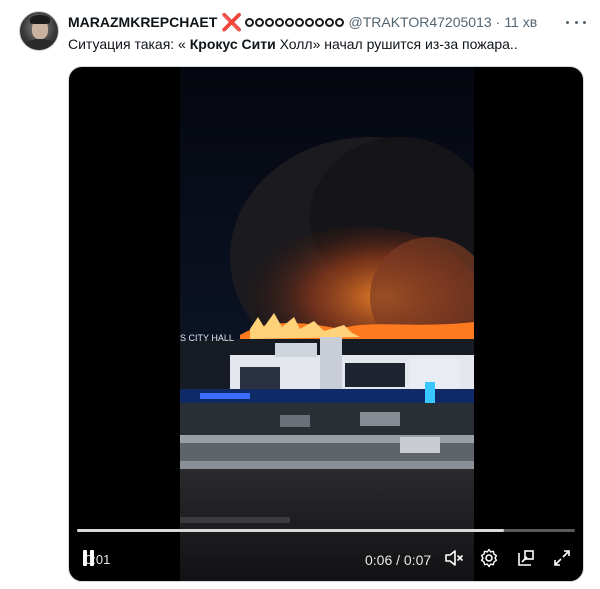  I want to click on avatar-shoulders, so click(40, 44).